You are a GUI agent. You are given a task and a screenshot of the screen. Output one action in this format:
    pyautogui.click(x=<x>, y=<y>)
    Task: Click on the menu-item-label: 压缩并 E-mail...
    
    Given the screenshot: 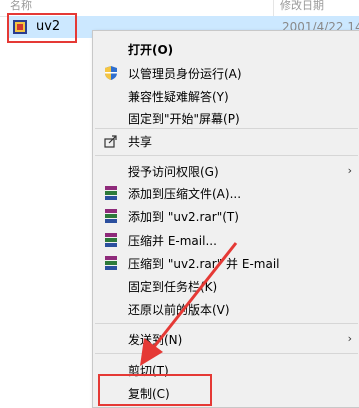 What is the action you would take?
    pyautogui.click(x=172, y=241)
    